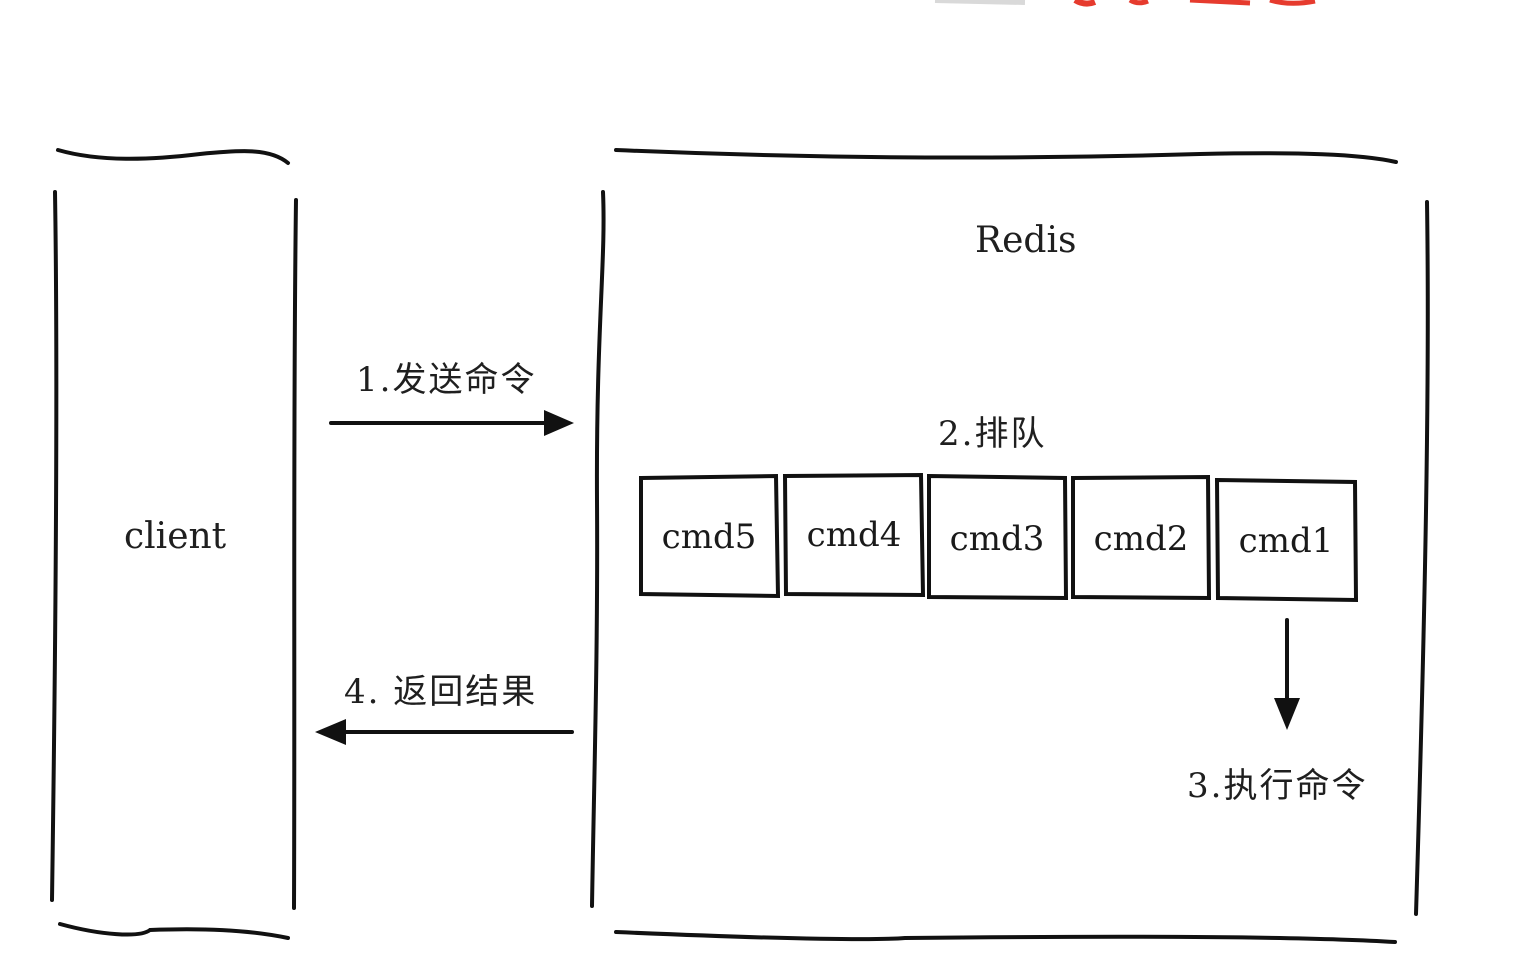 The width and height of the screenshot is (1538, 980). I want to click on client-box-top-edge, so click(173, 156).